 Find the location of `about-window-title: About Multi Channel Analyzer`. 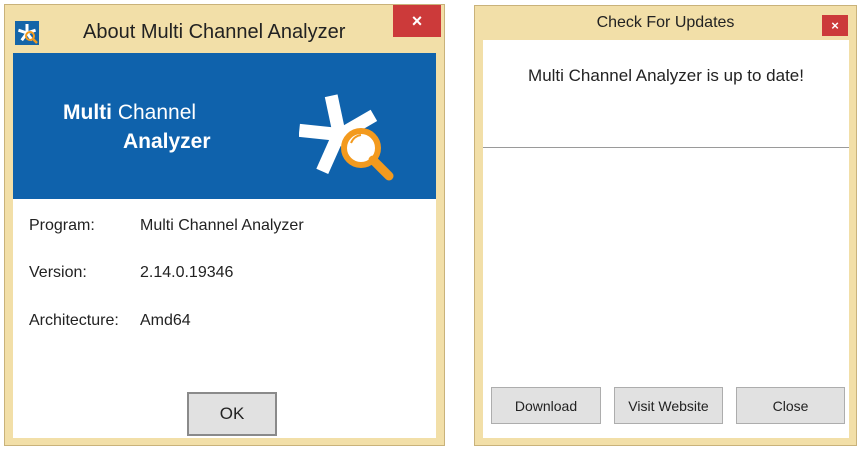

about-window-title: About Multi Channel Analyzer is located at coordinates (214, 32).